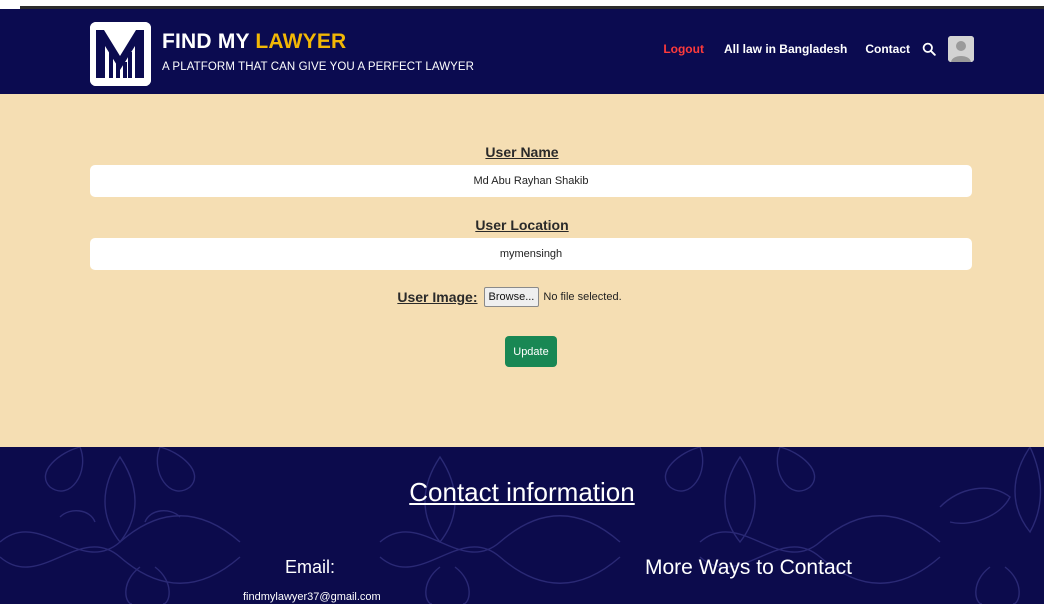 This screenshot has height=604, width=1044. I want to click on main-nav: Logout All law in Bangladesh Contact, so click(853, 49).